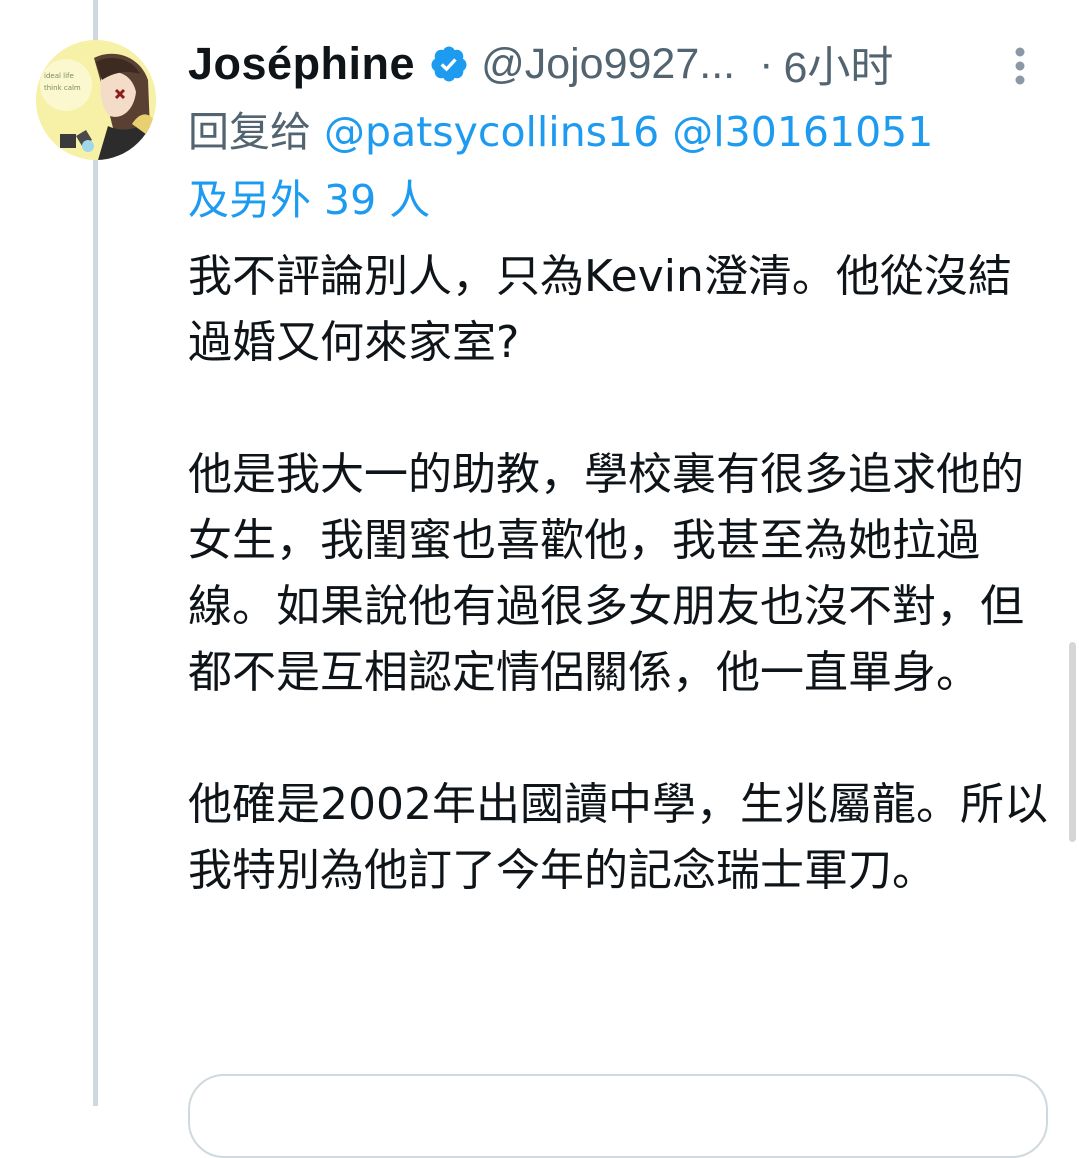  What do you see at coordinates (449, 64) in the screenshot?
I see `verified-badge-icon` at bounding box center [449, 64].